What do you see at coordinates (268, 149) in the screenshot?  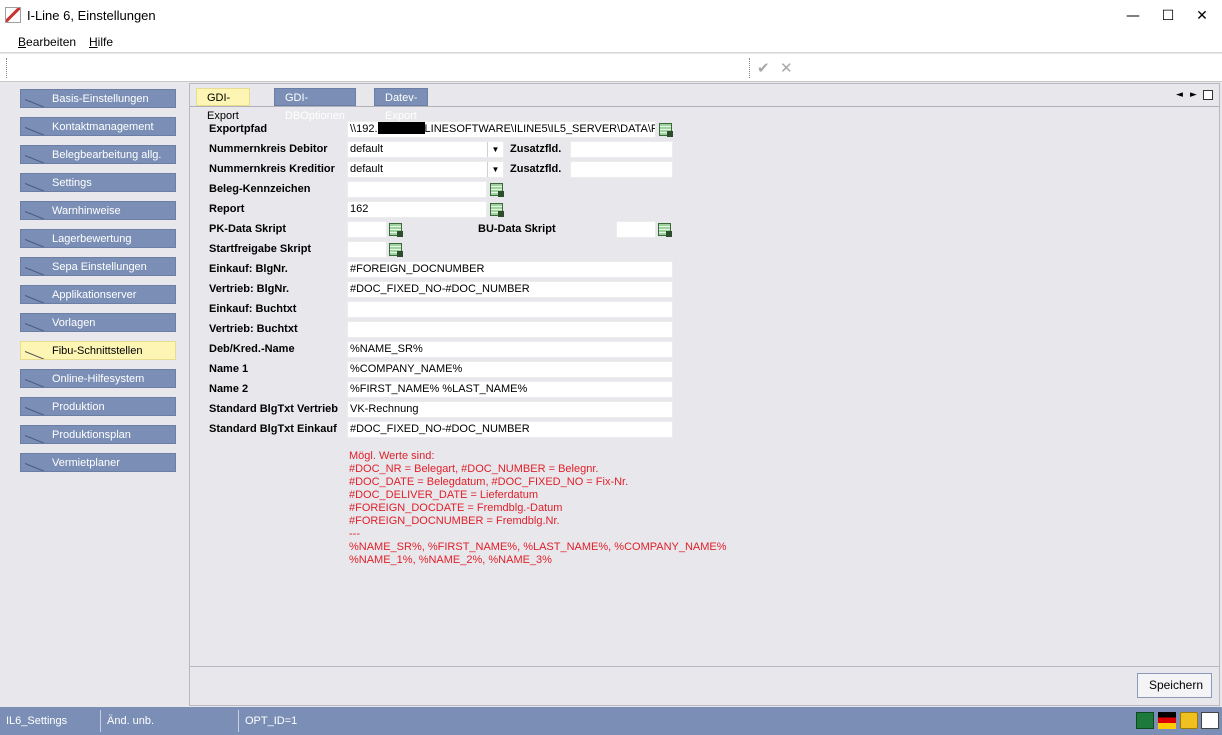 I see `nummernkreis-debitor-label: Nummernkreis Debitor` at bounding box center [268, 149].